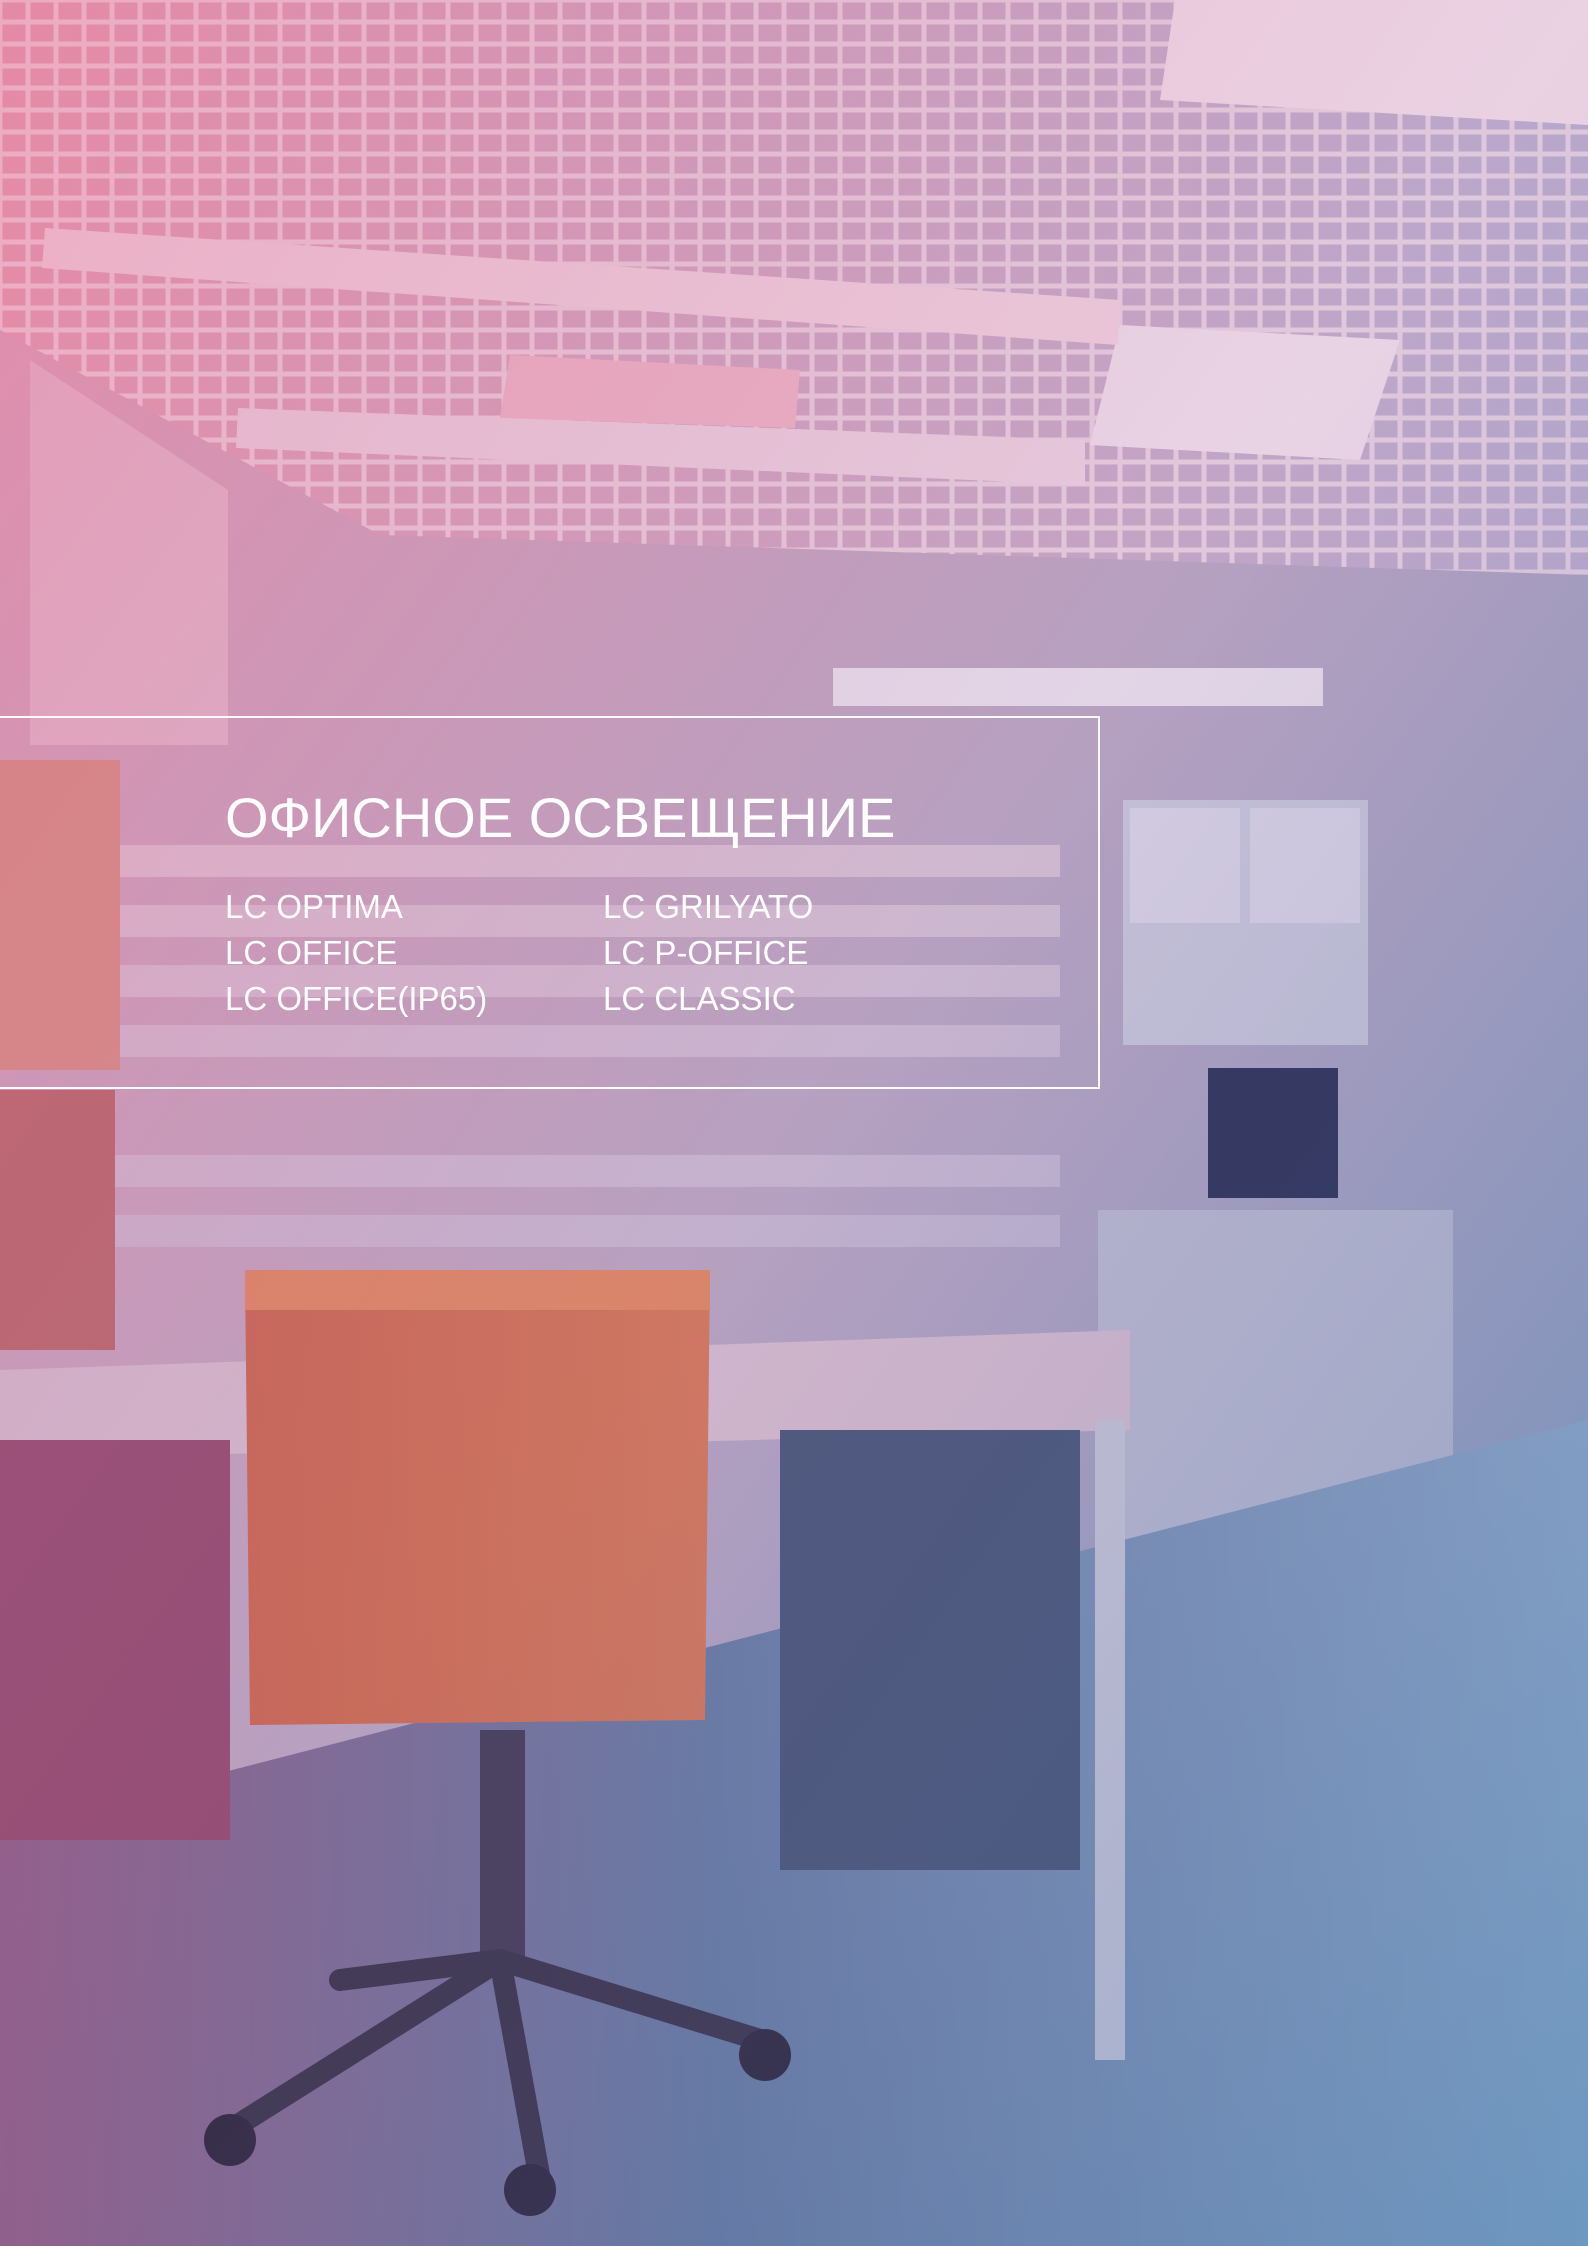  I want to click on product-item: LC OPTIMA, so click(314, 906).